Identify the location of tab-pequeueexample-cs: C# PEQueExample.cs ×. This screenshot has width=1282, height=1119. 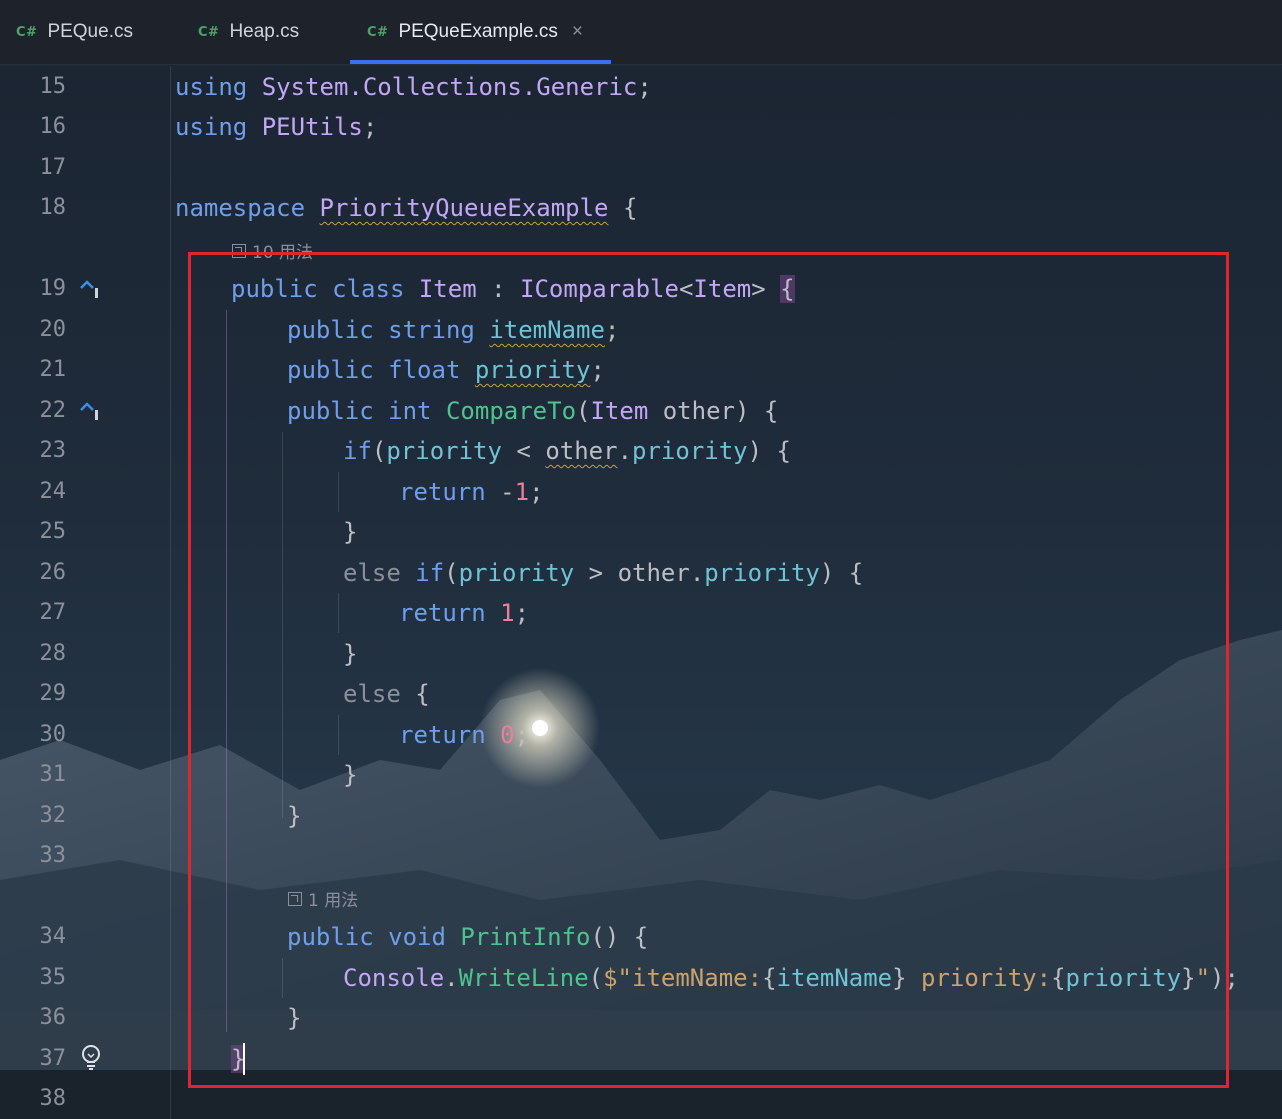
(475, 32).